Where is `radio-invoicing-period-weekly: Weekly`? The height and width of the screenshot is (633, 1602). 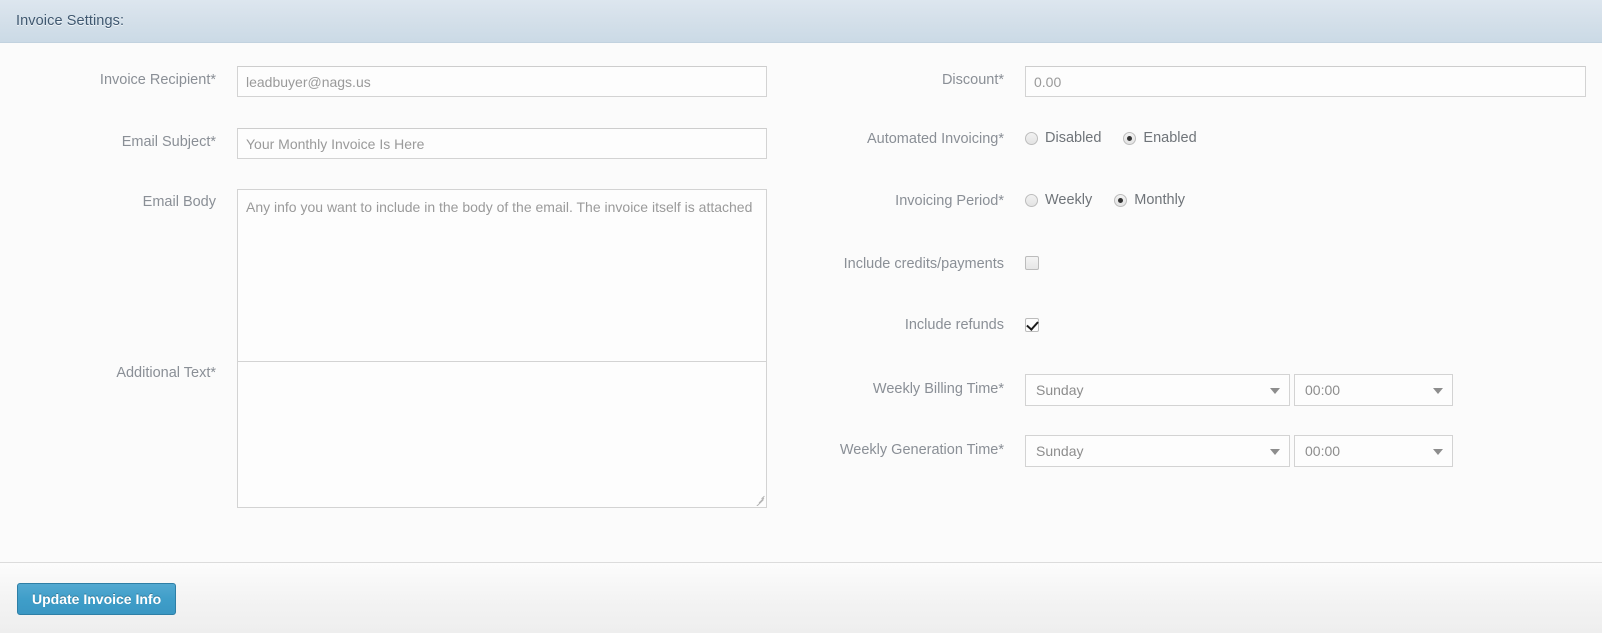 radio-invoicing-period-weekly: Weekly is located at coordinates (1058, 200).